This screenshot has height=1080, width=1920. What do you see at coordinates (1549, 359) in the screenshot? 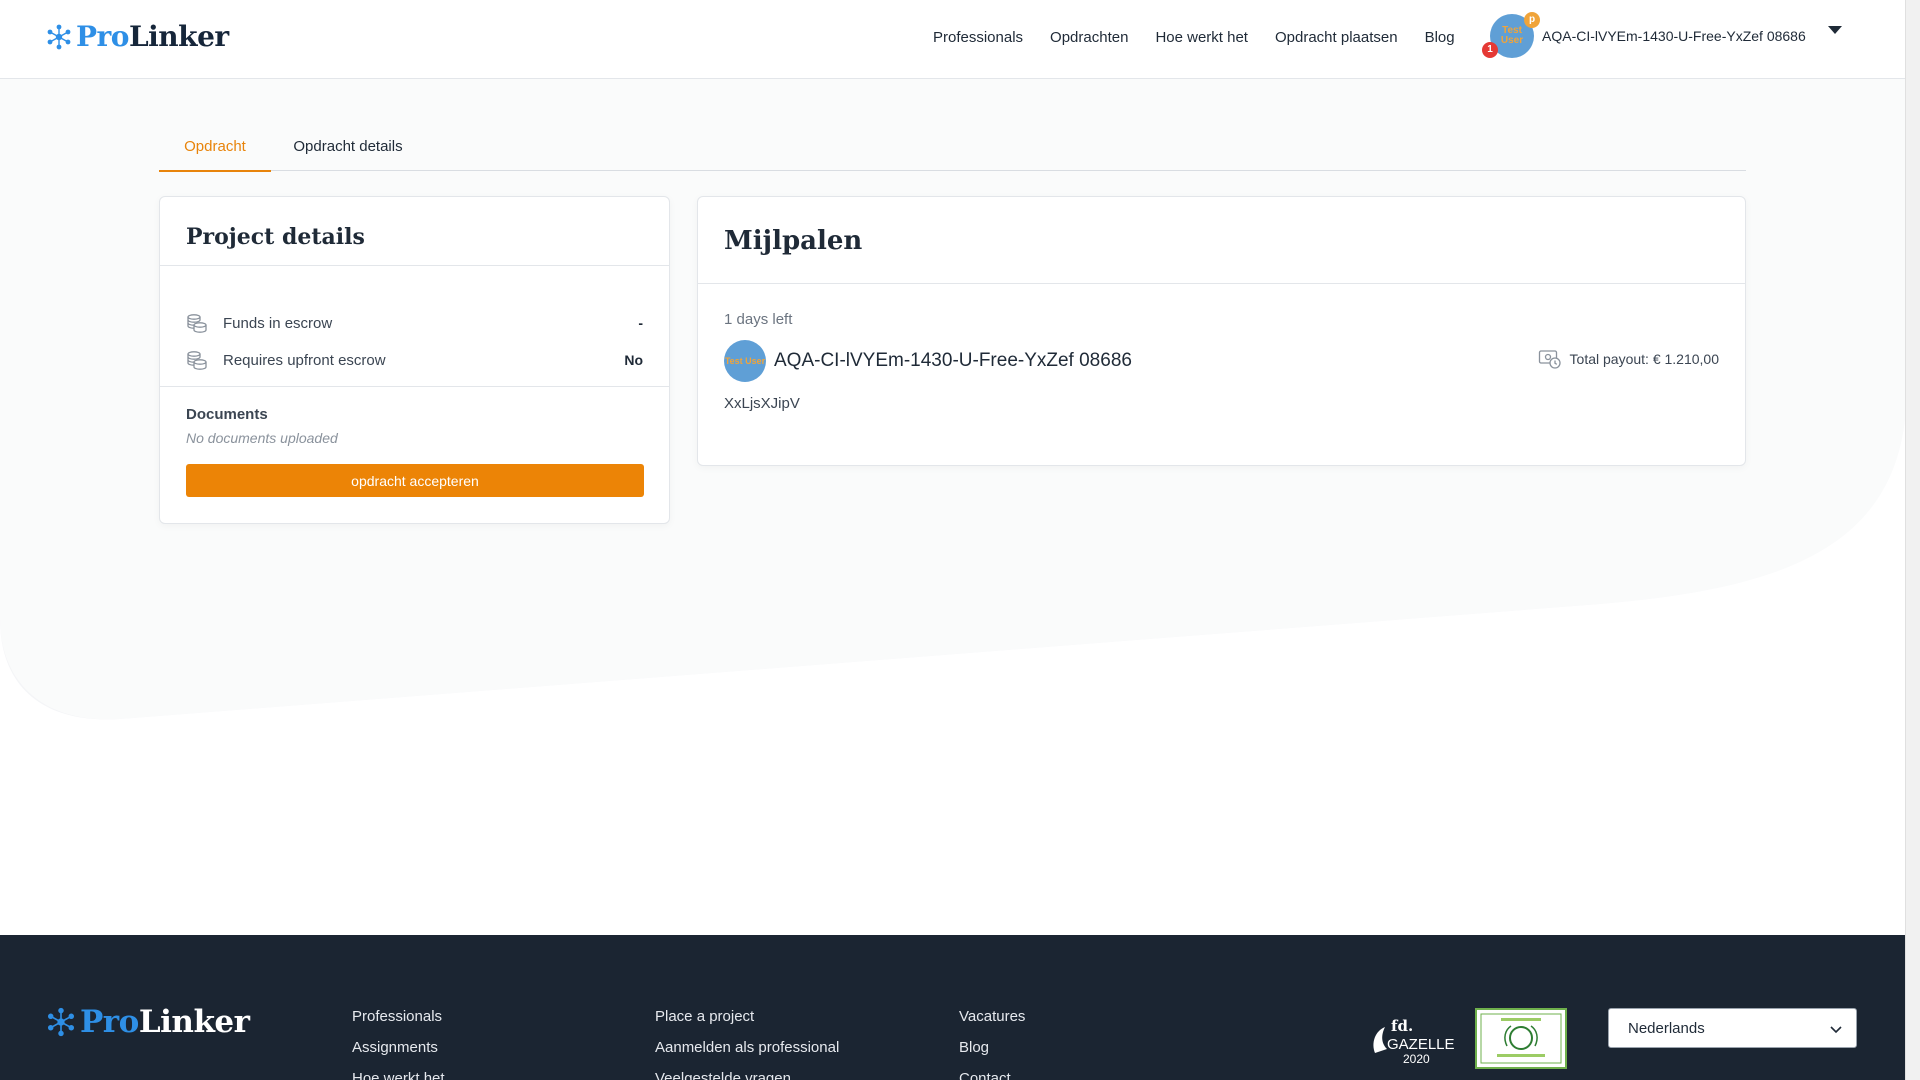
I see `money-clock-icon` at bounding box center [1549, 359].